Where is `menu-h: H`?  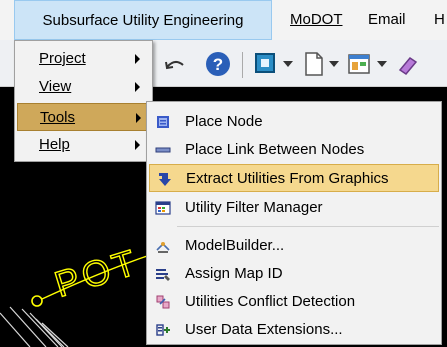 menu-h: H is located at coordinates (436, 20).